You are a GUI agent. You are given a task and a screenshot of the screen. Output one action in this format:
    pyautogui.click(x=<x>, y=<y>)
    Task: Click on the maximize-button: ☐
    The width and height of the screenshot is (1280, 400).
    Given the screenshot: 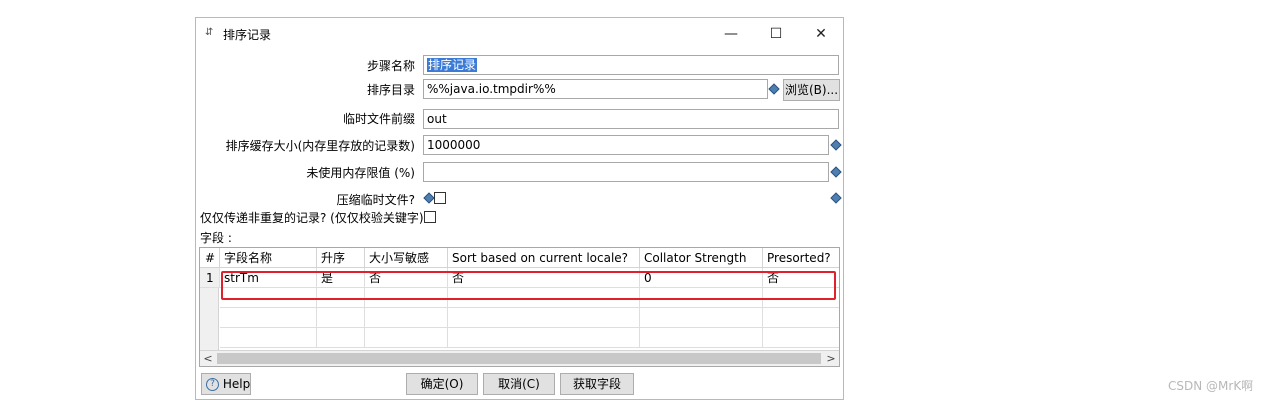 What is the action you would take?
    pyautogui.click(x=776, y=34)
    